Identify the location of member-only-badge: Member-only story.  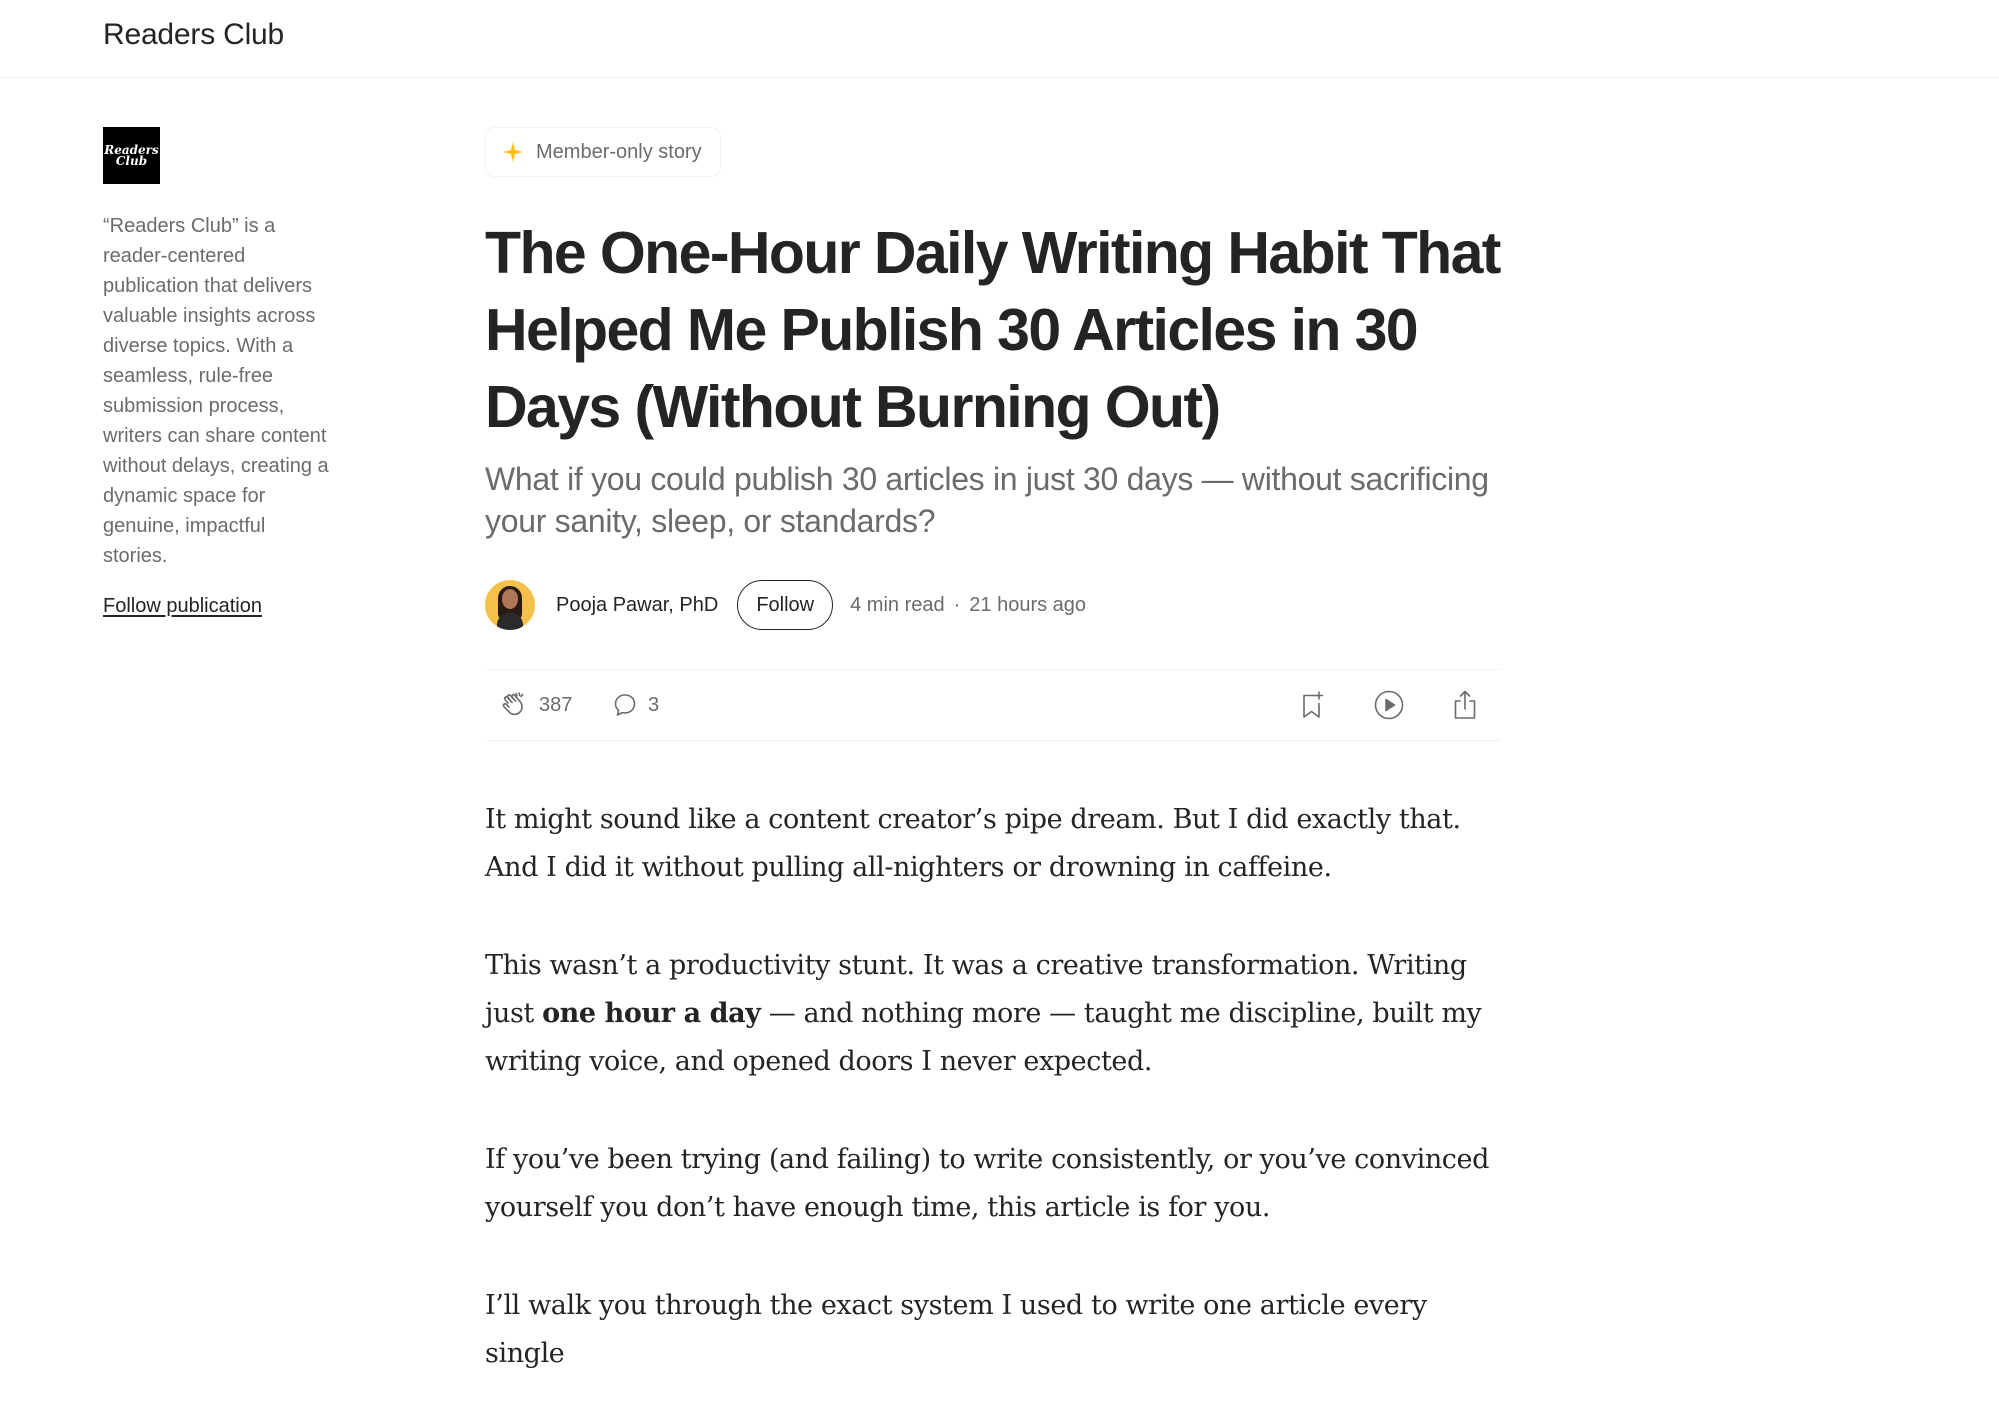
(603, 152).